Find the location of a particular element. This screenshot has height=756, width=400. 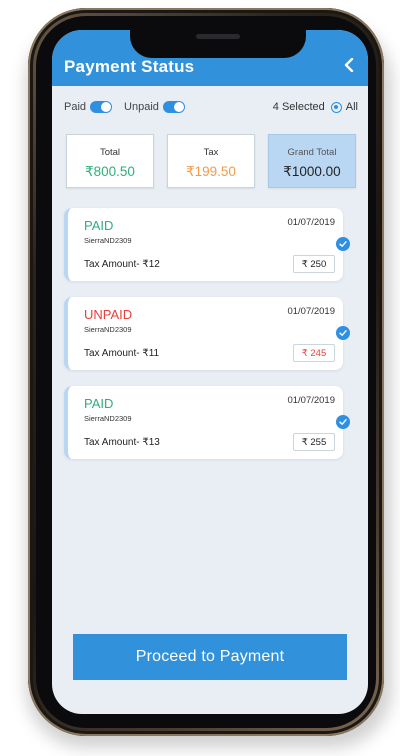

selected-count: 4 Selected is located at coordinates (298, 107).